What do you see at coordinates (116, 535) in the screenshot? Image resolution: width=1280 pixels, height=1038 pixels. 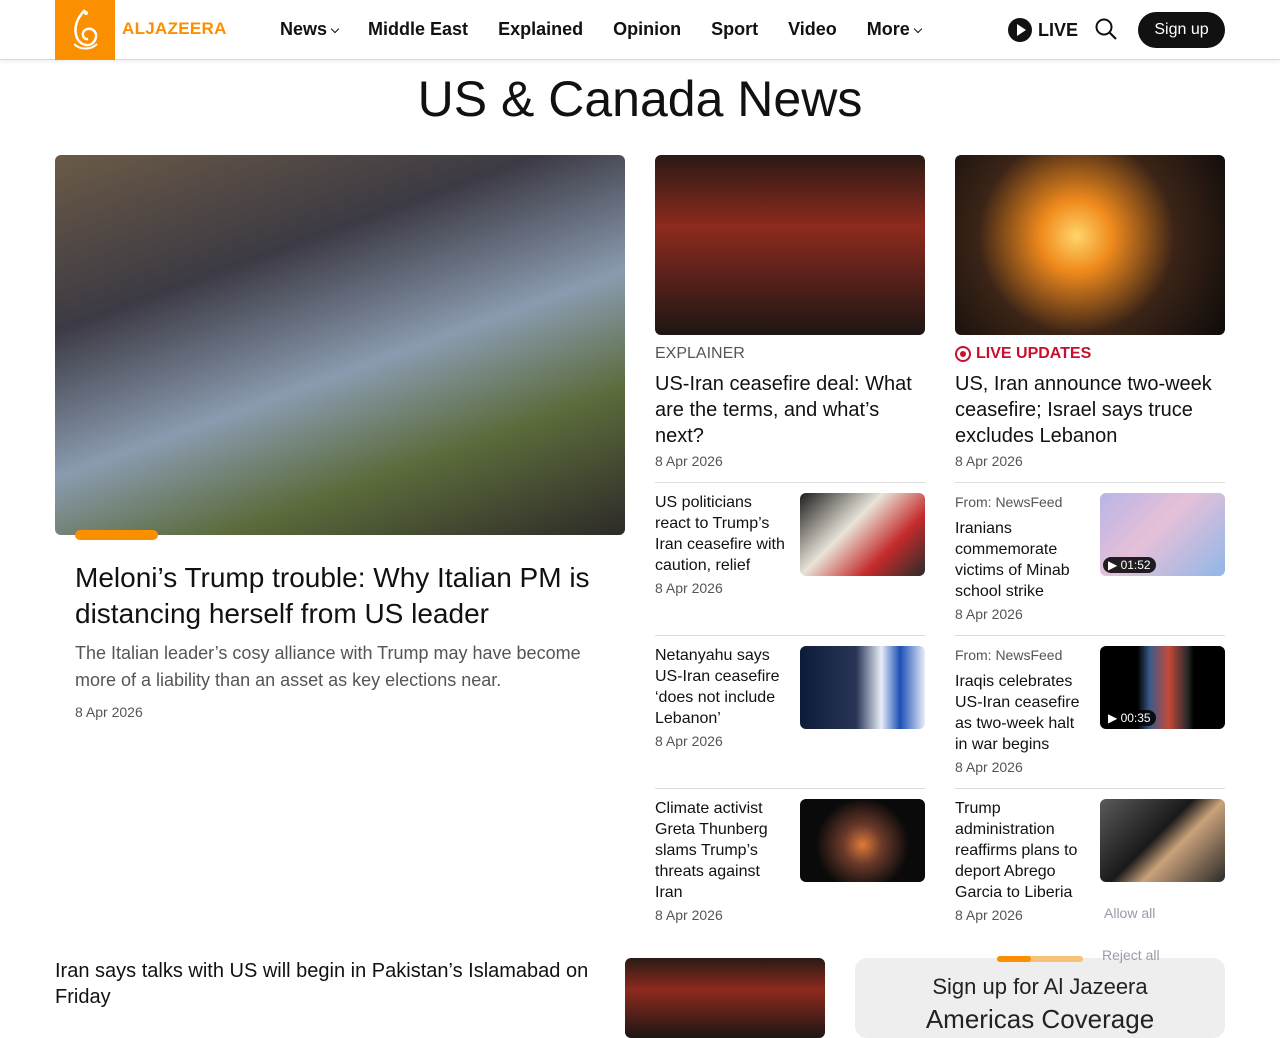 I see `hero-accent-bar` at bounding box center [116, 535].